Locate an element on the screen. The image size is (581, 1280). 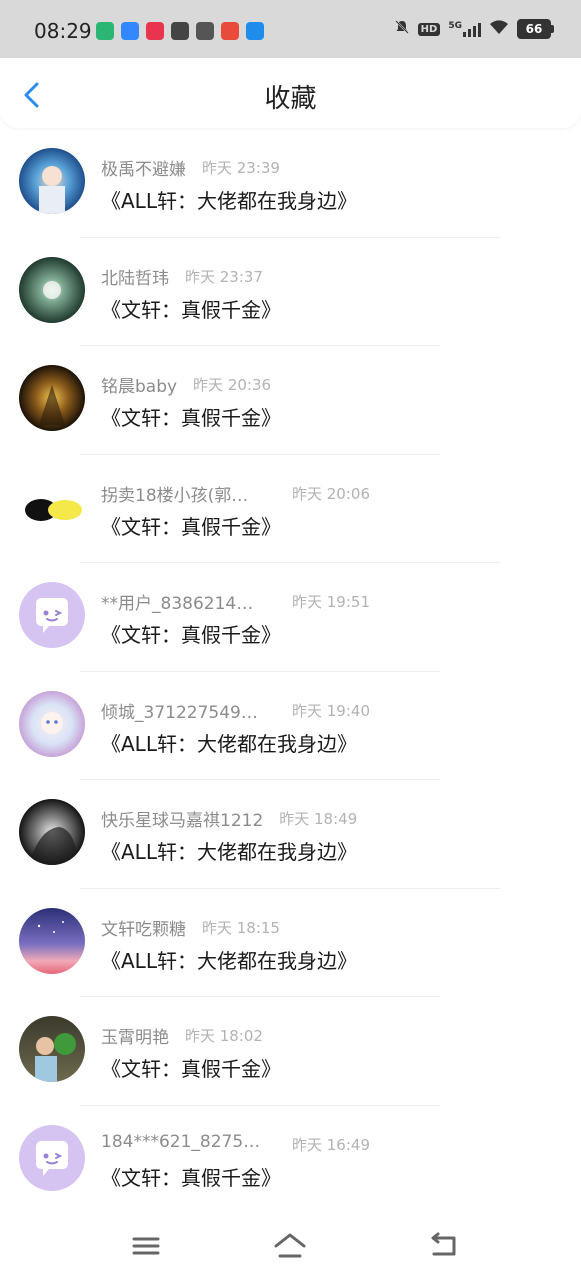
timestamp: 昨天 18:02 is located at coordinates (223, 1036).